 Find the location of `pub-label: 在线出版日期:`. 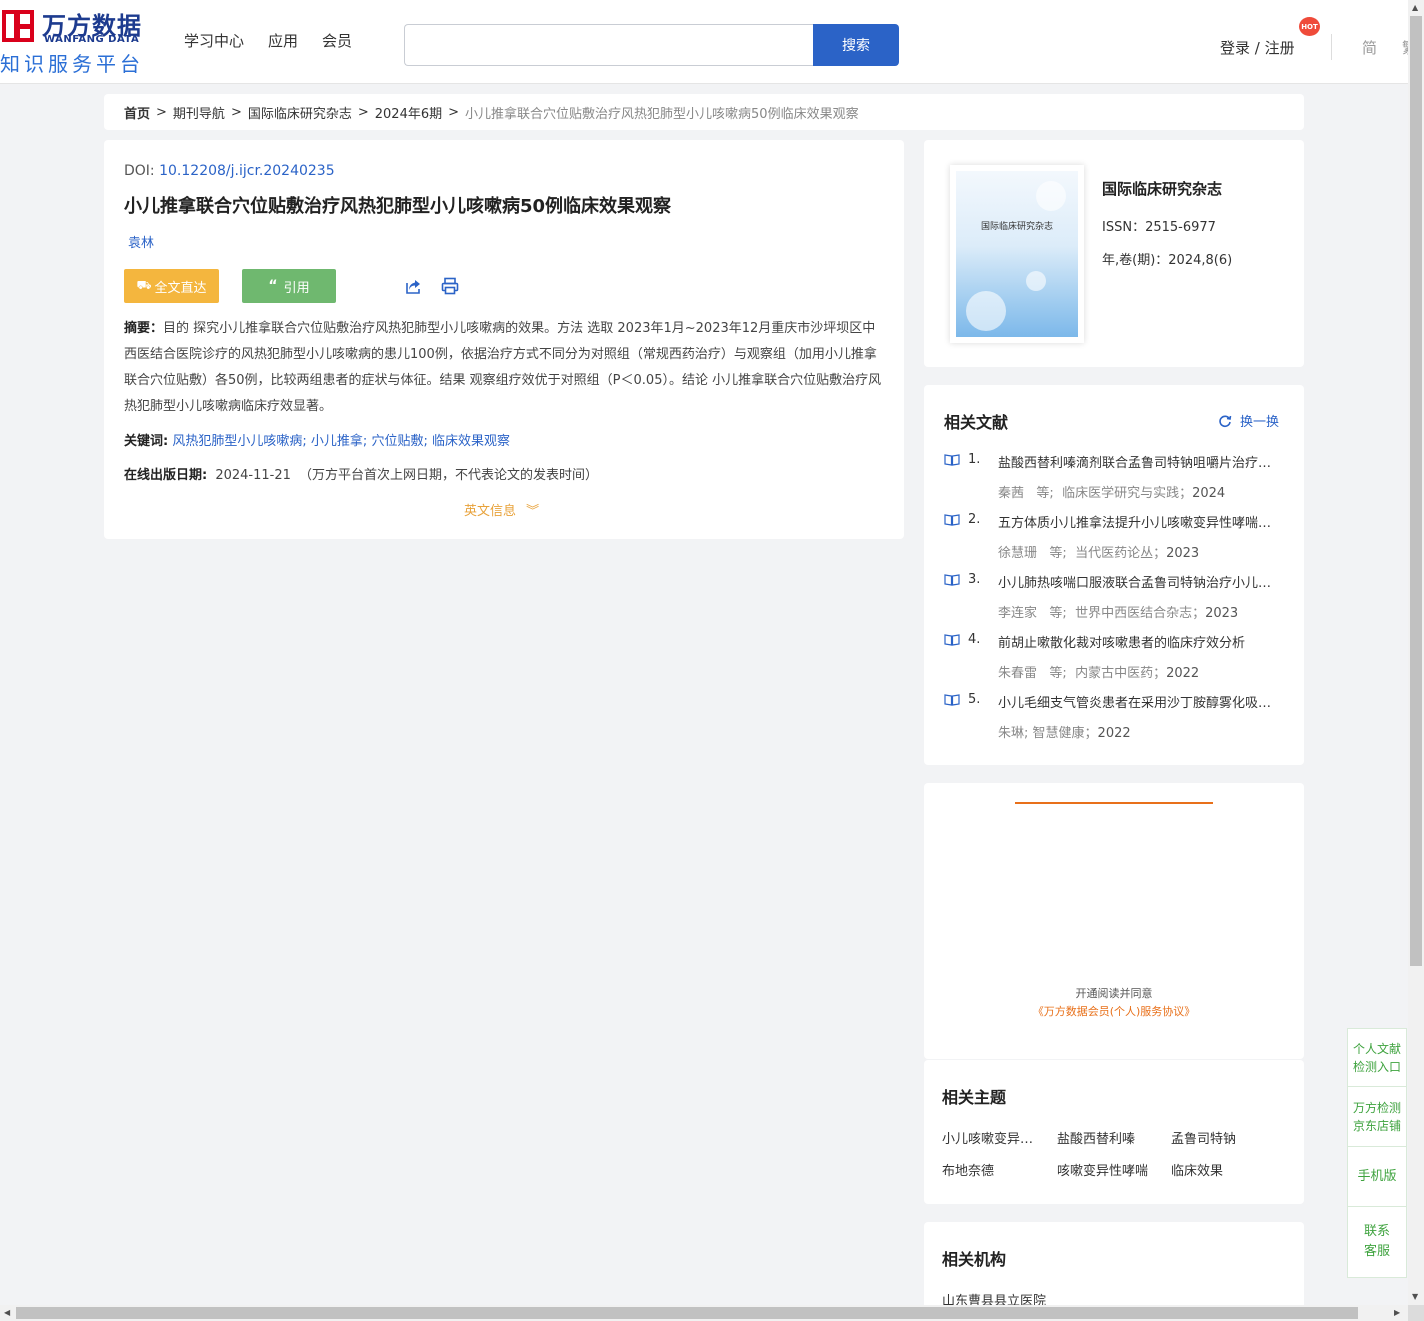

pub-label: 在线出版日期: is located at coordinates (166, 475).